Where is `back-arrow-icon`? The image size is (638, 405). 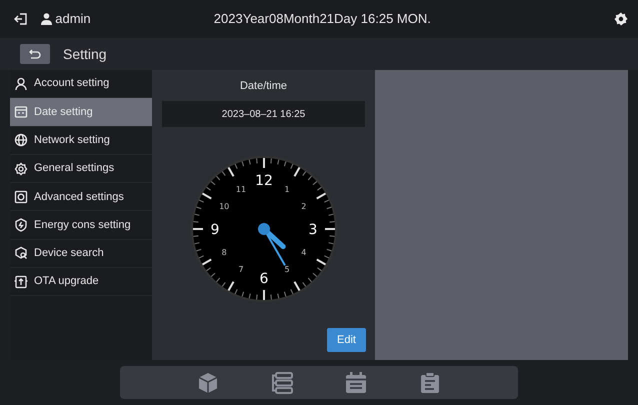 back-arrow-icon is located at coordinates (35, 54).